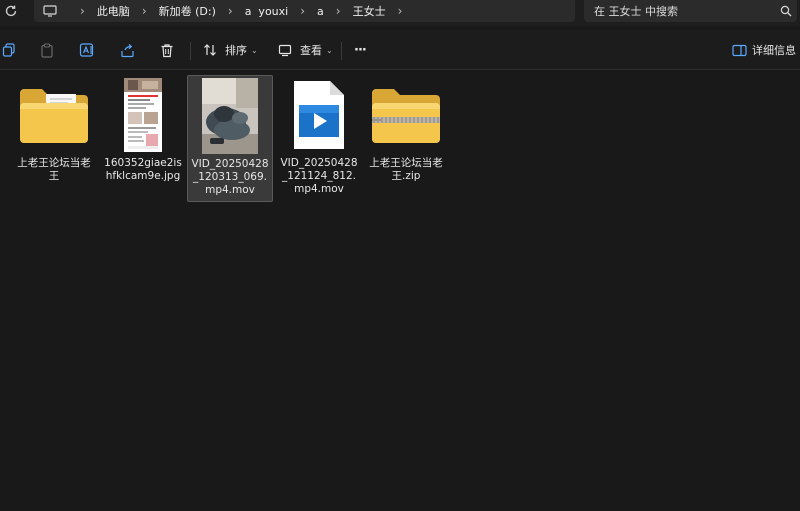 Image resolution: width=800 pixels, height=511 pixels. What do you see at coordinates (50, 11) in the screenshot?
I see `computer-icon` at bounding box center [50, 11].